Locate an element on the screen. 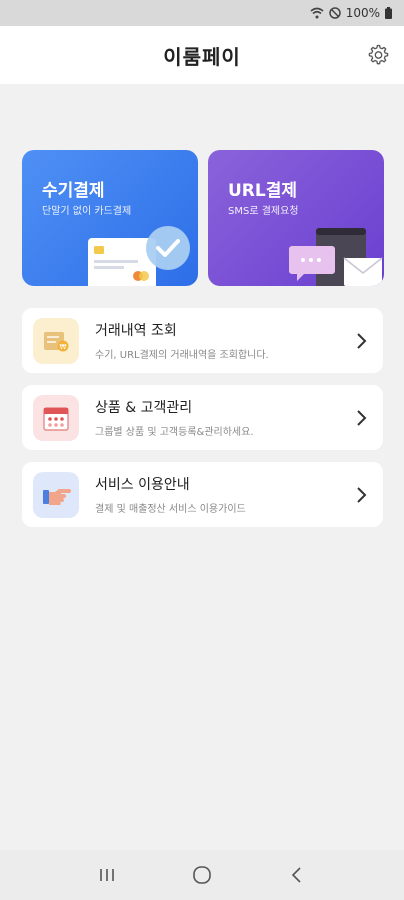 This screenshot has width=404, height=900. manual-payment-card: 수기결제 단말기 없이 카드결제 is located at coordinates (110, 218).